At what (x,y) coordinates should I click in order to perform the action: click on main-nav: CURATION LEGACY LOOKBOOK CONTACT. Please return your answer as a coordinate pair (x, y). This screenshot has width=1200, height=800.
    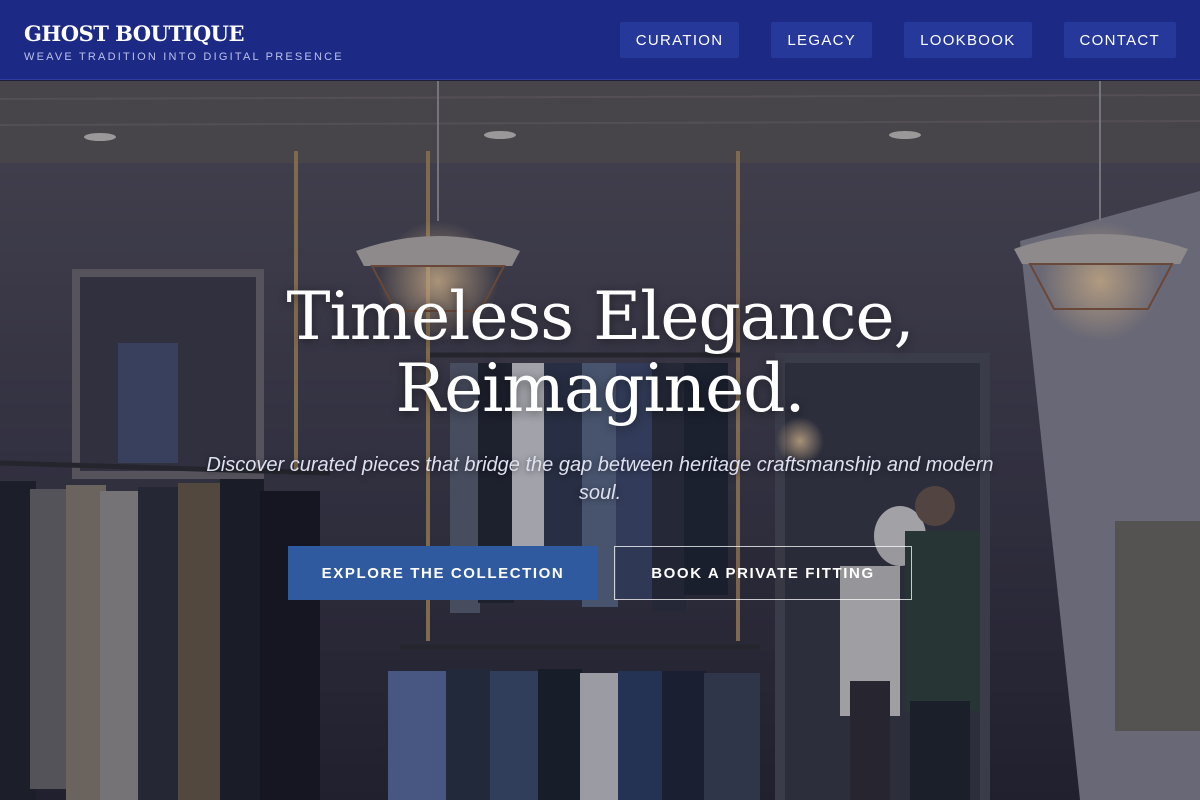
    Looking at the image, I should click on (897, 40).